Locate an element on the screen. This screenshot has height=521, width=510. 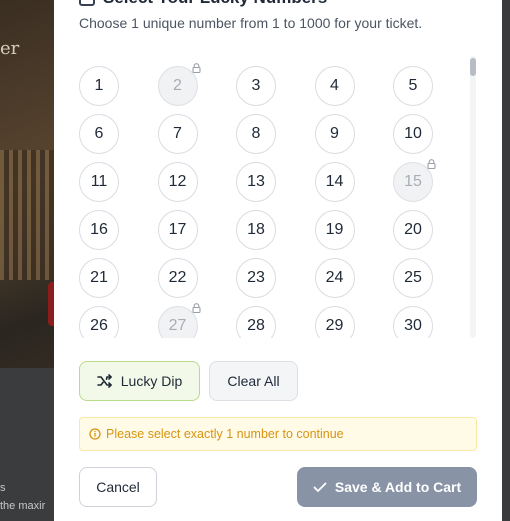
number-cell: 3 is located at coordinates (256, 86).